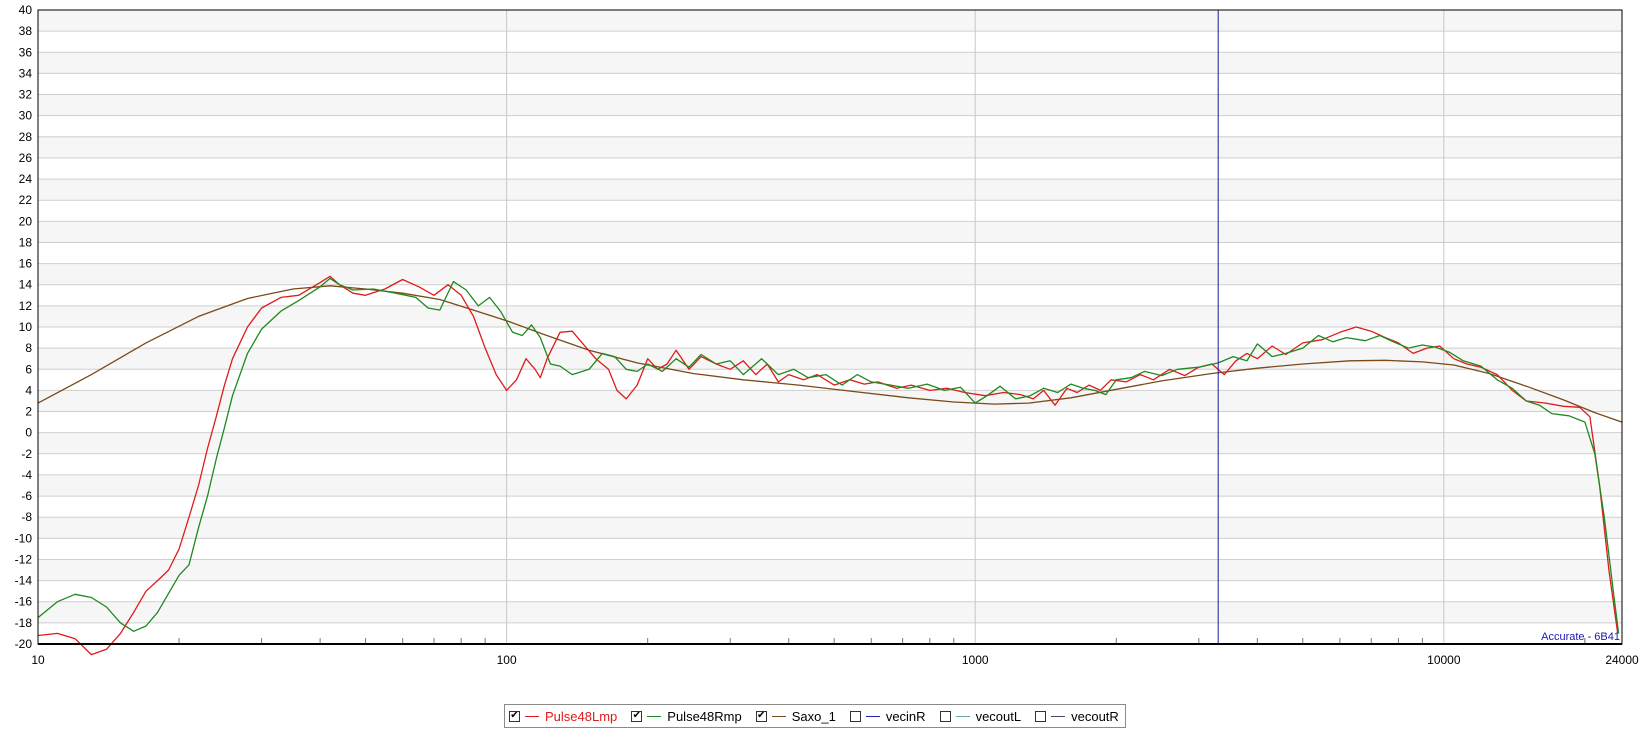  I want to click on y-tick-label: 40, so click(26, 10).